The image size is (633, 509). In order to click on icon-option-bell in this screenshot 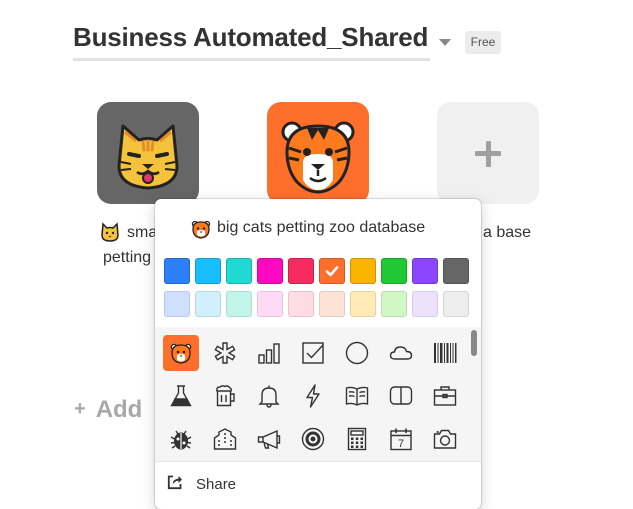, I will do `click(269, 396)`.